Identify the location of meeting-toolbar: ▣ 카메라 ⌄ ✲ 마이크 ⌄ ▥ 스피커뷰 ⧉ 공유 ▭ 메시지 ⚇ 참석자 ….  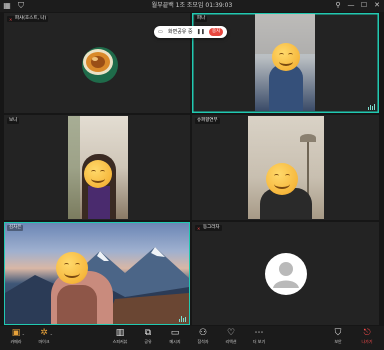
(192, 338).